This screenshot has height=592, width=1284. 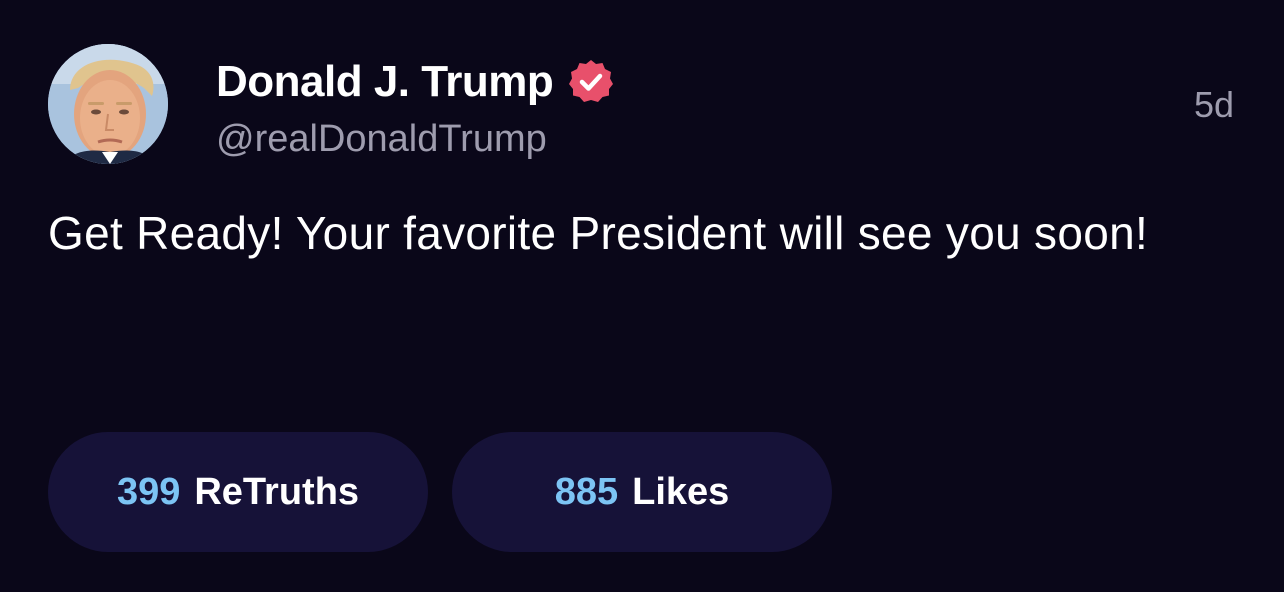 What do you see at coordinates (148, 491) in the screenshot?
I see `retruths-count: 399` at bounding box center [148, 491].